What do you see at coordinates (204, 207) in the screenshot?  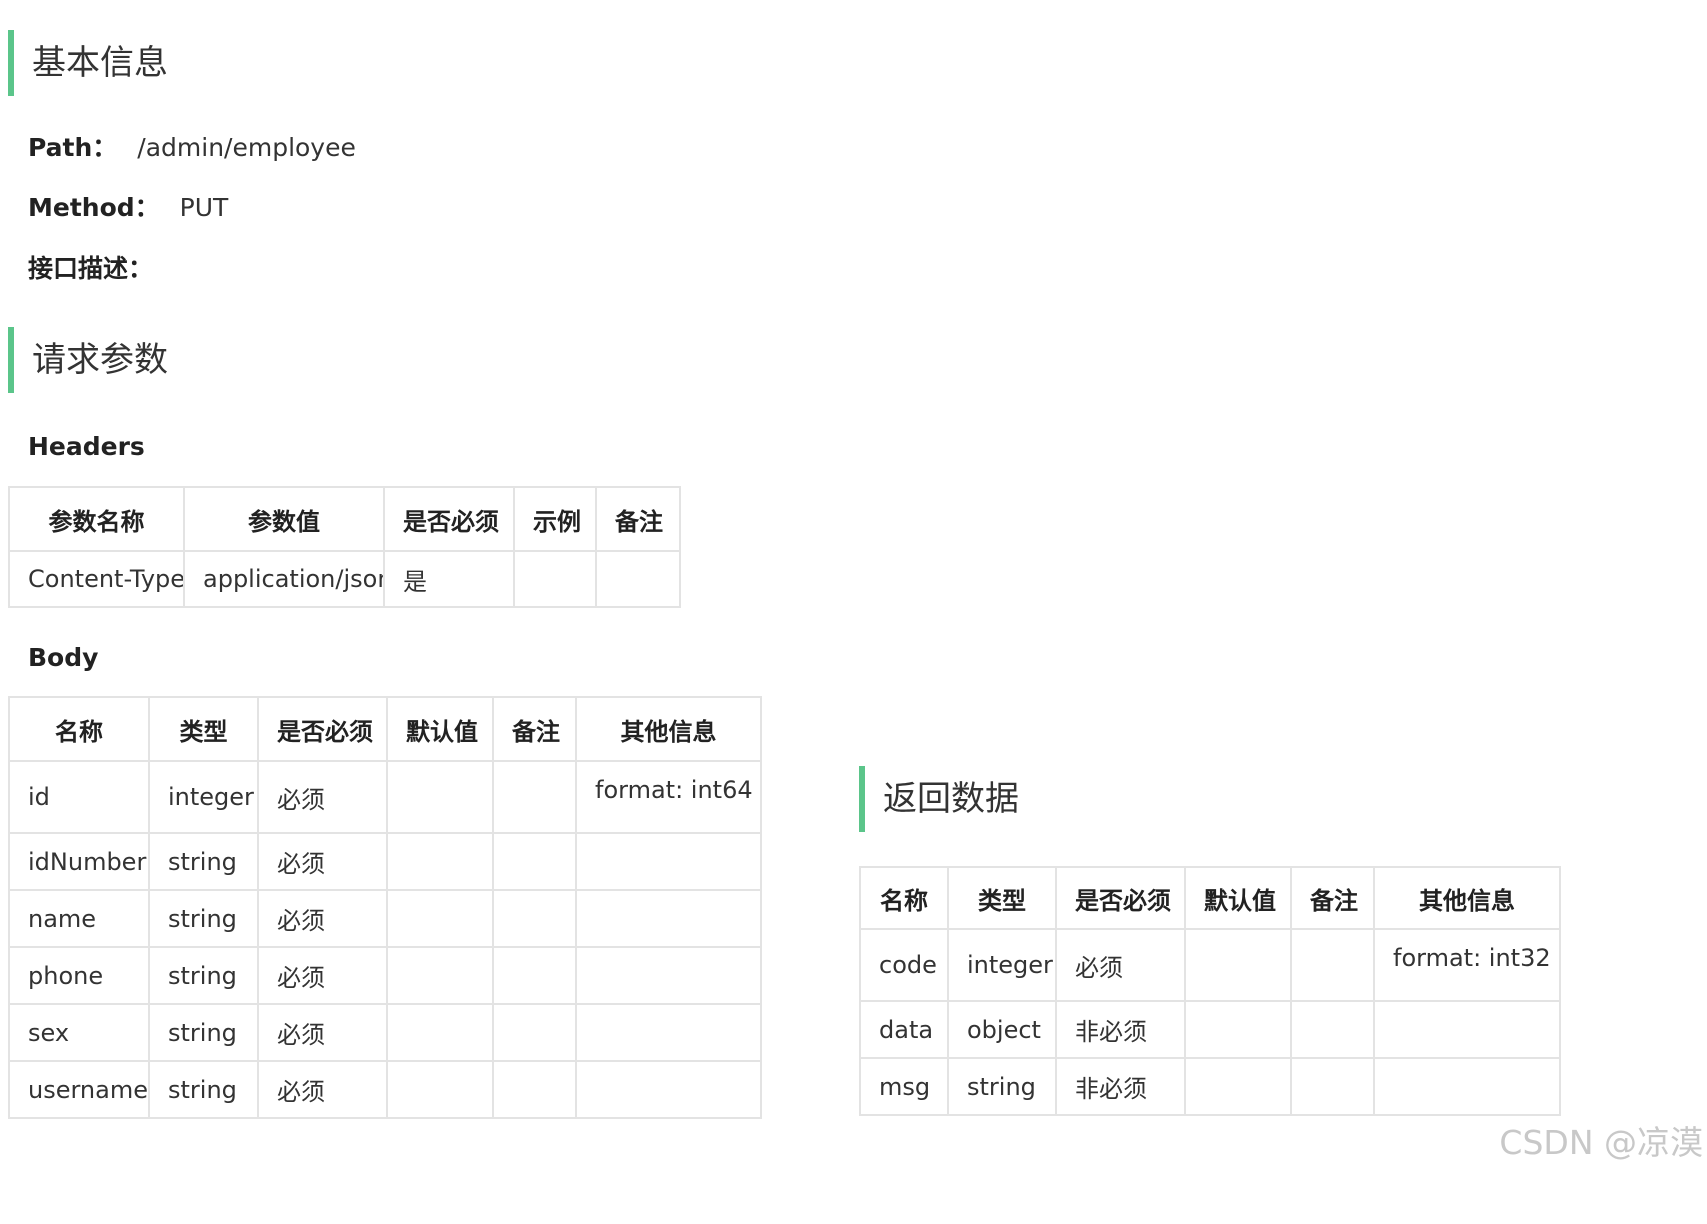 I see `method-value: PUT` at bounding box center [204, 207].